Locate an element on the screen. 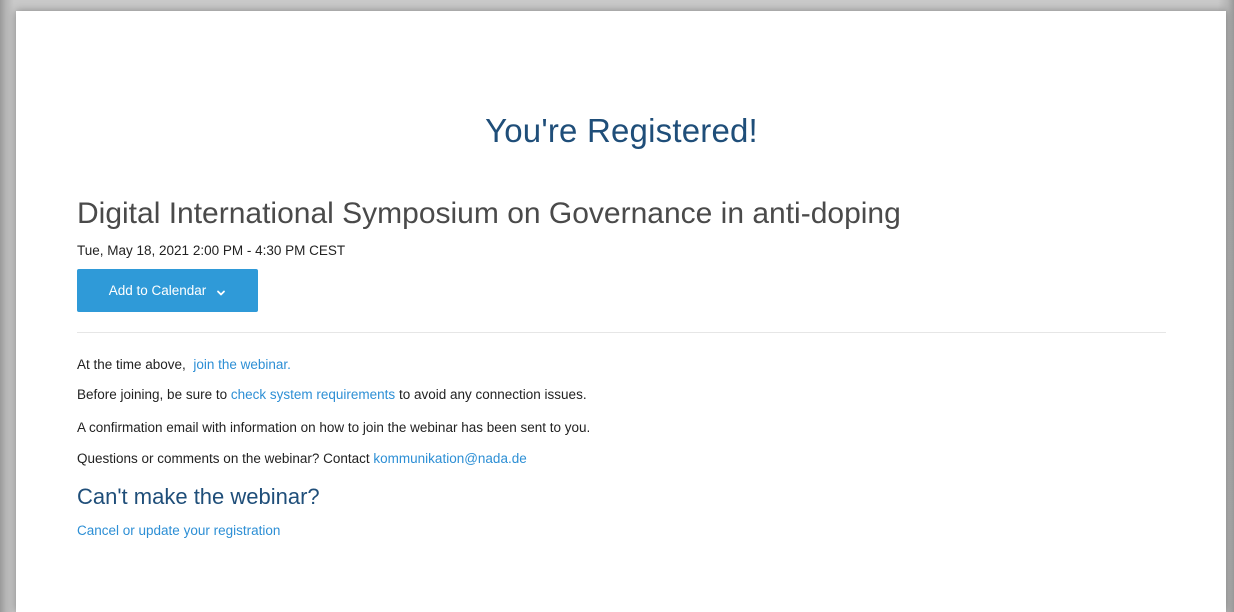  chevron-down-icon is located at coordinates (221, 291).